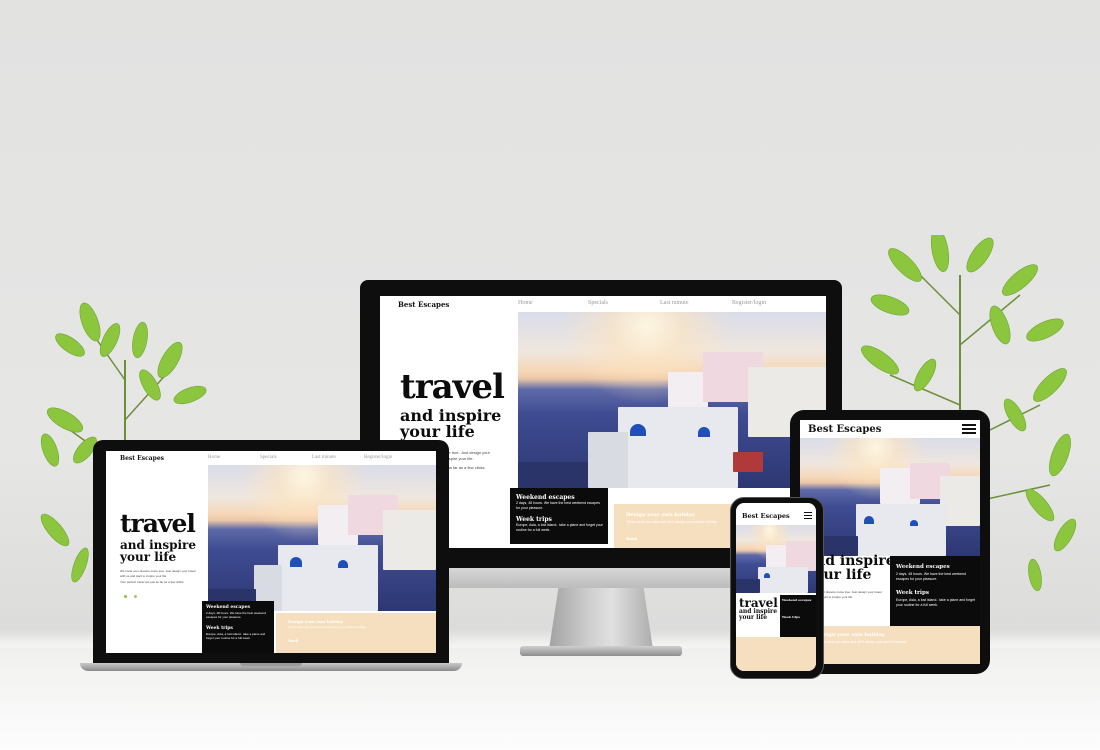 The image size is (1100, 750). I want to click on carousel-dots, so click(134, 597).